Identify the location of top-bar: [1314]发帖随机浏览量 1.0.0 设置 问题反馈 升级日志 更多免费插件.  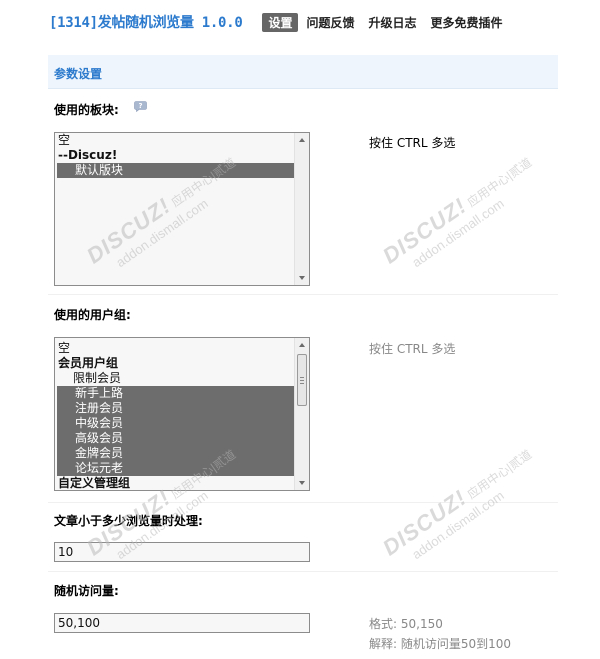
(314, 22).